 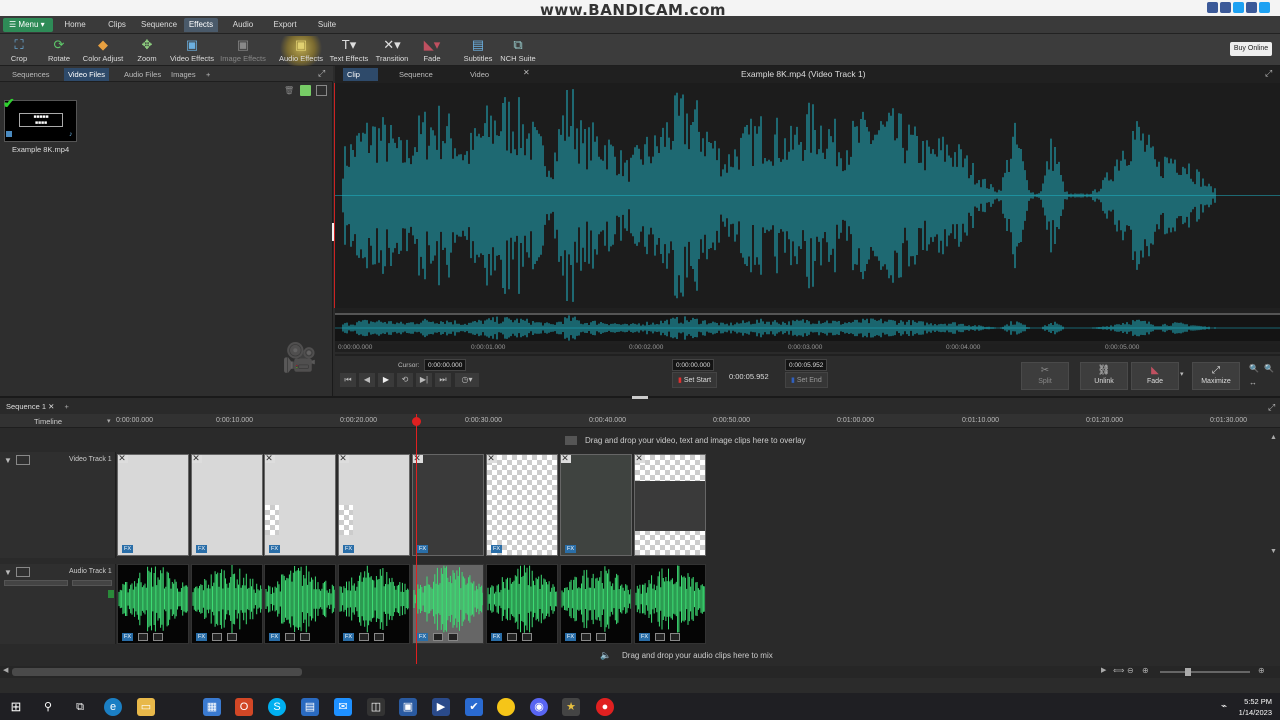 What do you see at coordinates (208, 74) in the screenshot?
I see `bin-tab-add: +` at bounding box center [208, 74].